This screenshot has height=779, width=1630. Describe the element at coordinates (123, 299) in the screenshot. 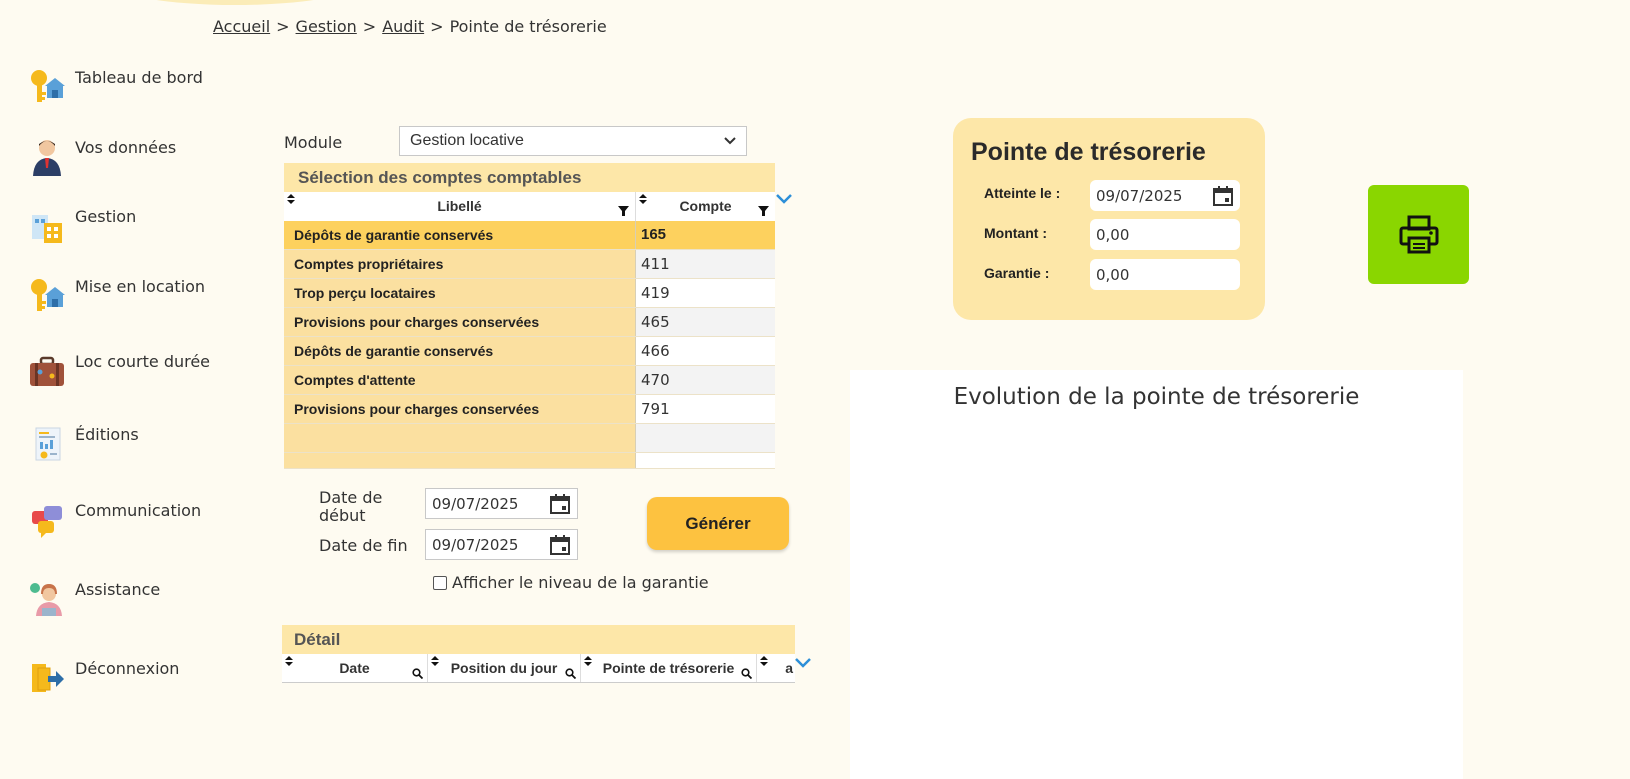

I see `sidebar-item-mise-en-location: Mise en location` at that location.